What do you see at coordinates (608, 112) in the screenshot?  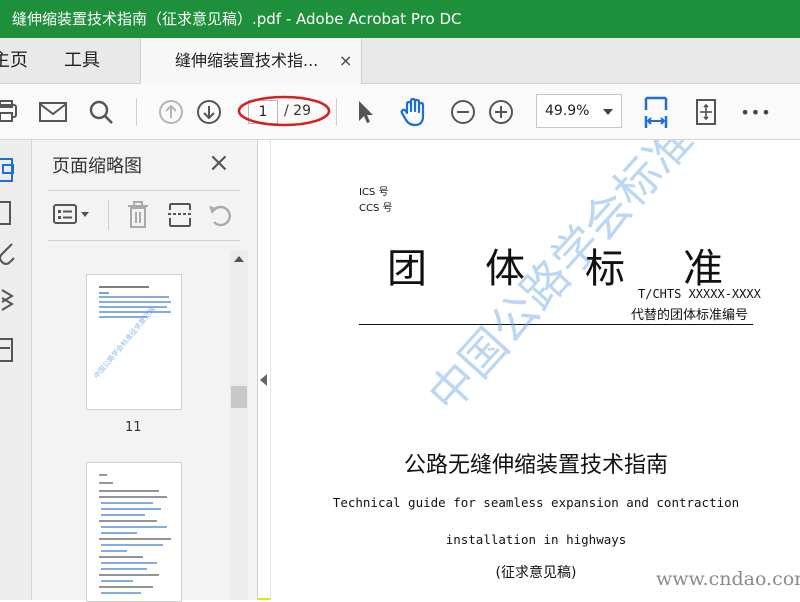 I see `chevron-down-icon` at bounding box center [608, 112].